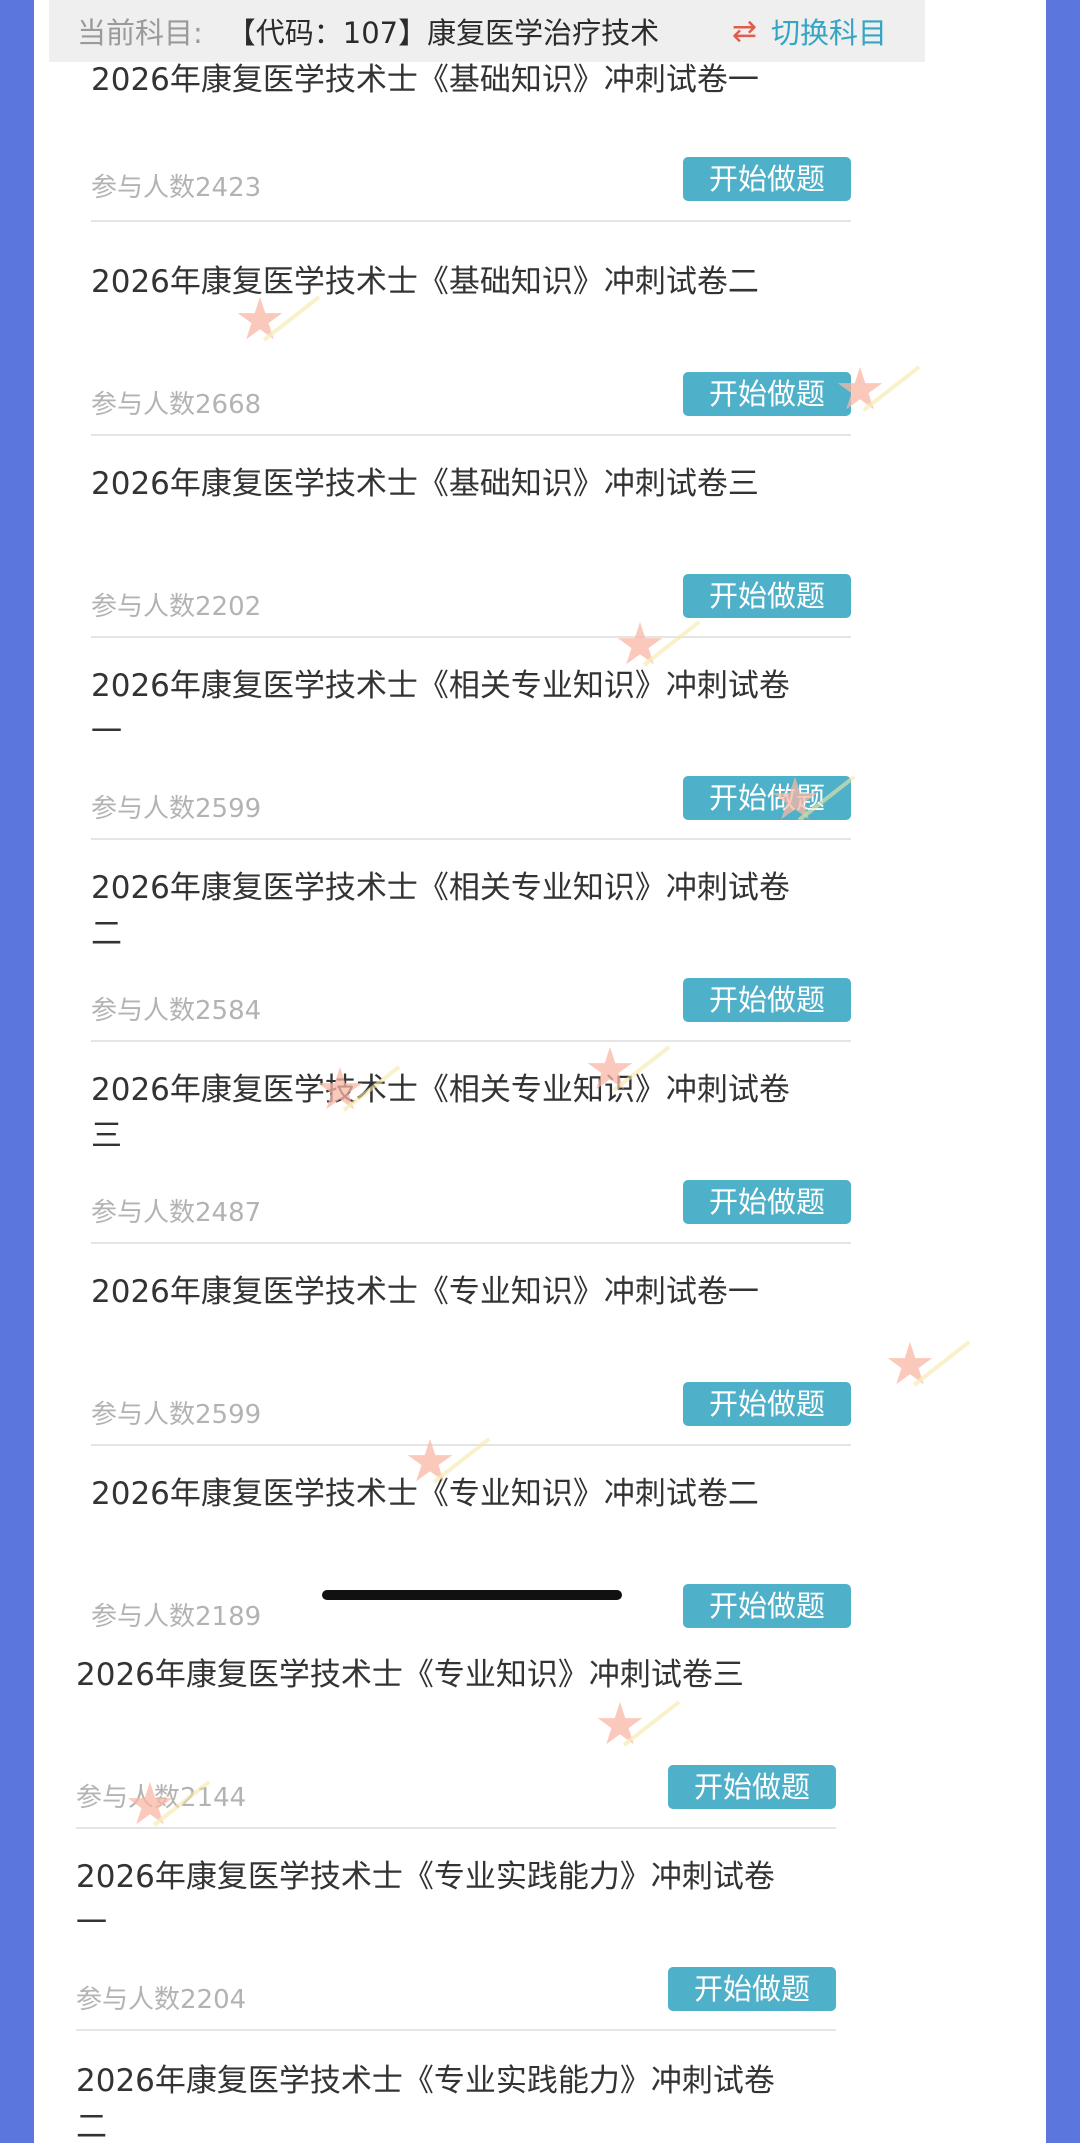 Image resolution: width=1080 pixels, height=2143 pixels. I want to click on item-title: 2026年康复医学技术士《相关专业知识》冲刺试卷一, so click(440, 709).